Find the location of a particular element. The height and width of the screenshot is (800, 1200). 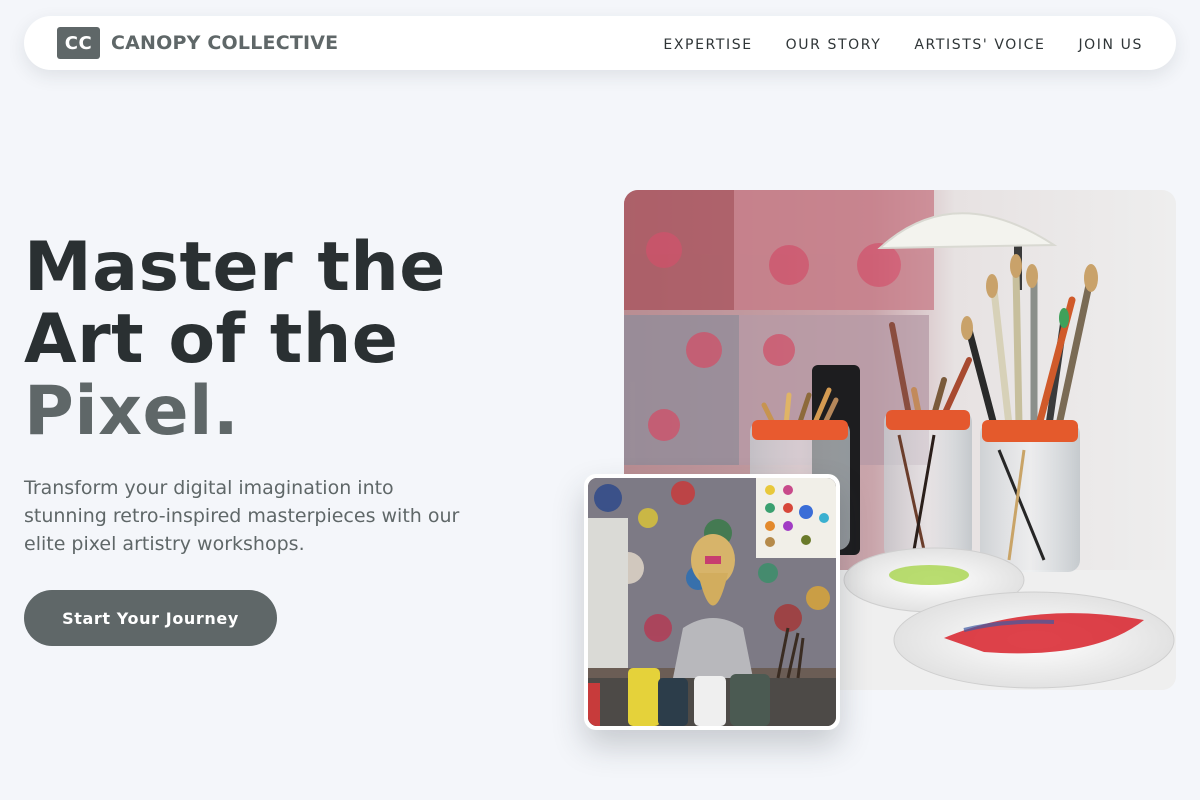

hero-headline: Master the Art of the Pixel. is located at coordinates (284, 340).